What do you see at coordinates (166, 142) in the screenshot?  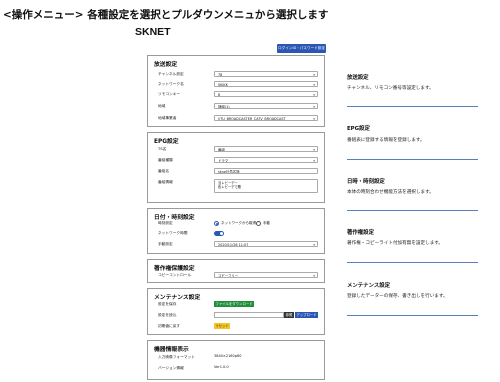 I see `epg-title: EPG設定` at bounding box center [166, 142].